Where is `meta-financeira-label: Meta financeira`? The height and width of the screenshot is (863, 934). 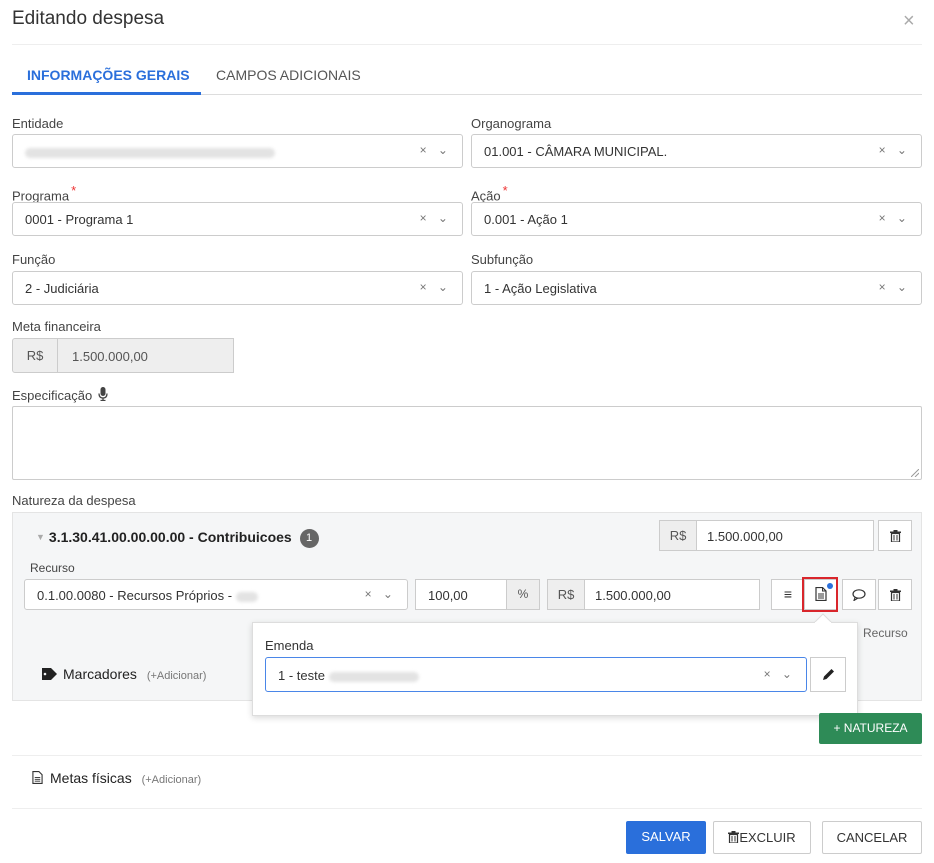 meta-financeira-label: Meta financeira is located at coordinates (56, 326).